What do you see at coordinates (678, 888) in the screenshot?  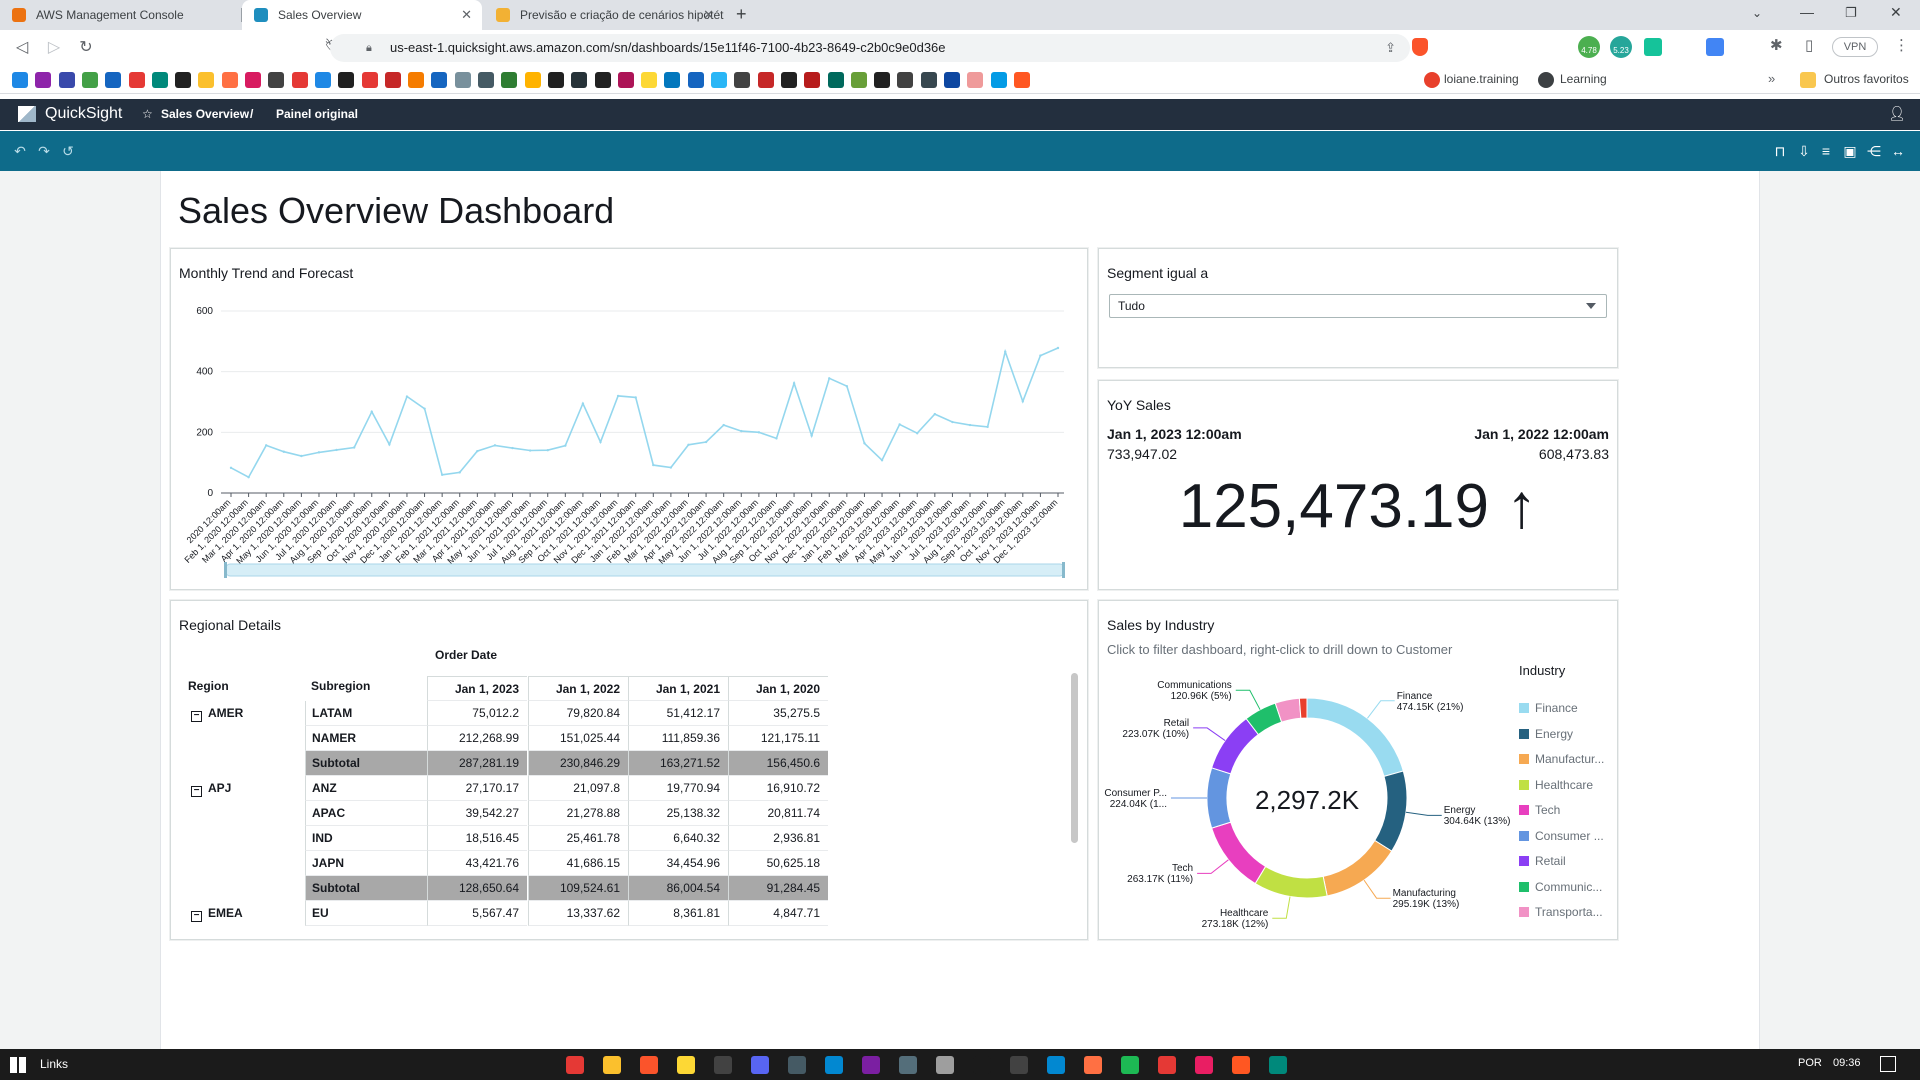 I see `table-value-cell: 86,004.54` at bounding box center [678, 888].